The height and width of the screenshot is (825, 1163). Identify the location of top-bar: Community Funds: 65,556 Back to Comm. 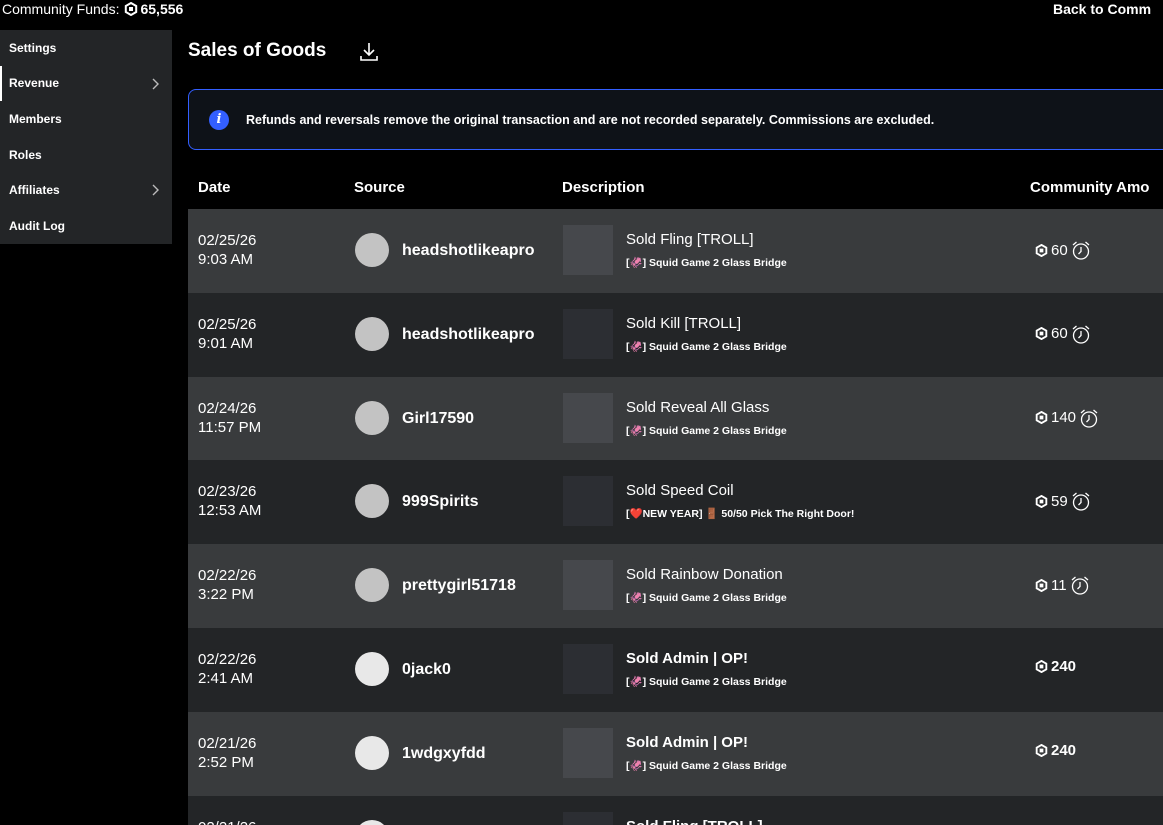
(581, 10).